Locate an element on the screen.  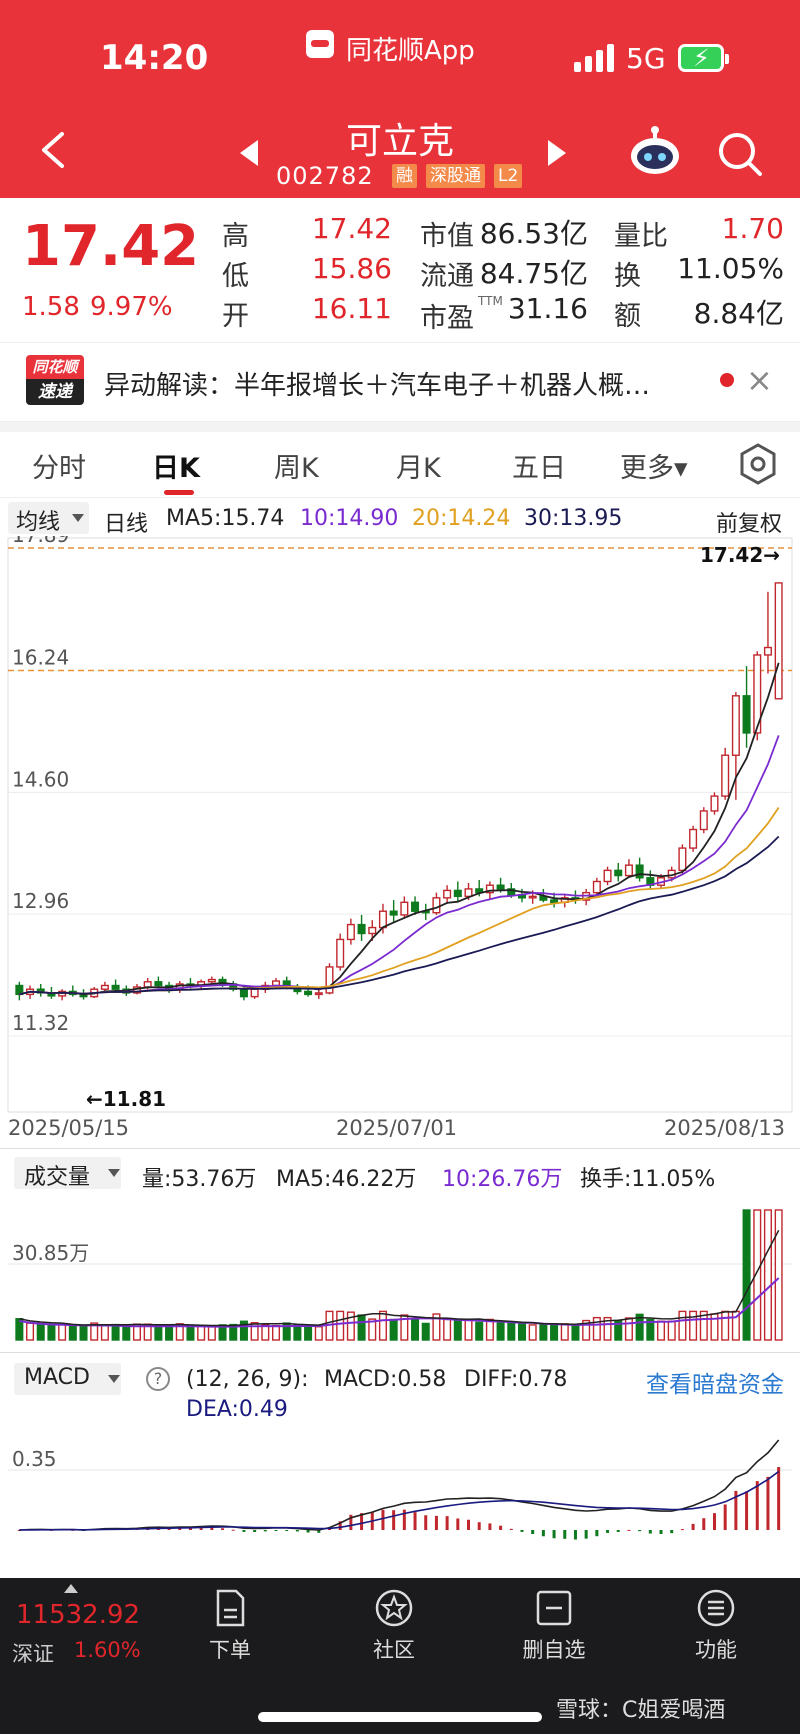
value-high: 17.42 is located at coordinates (351, 228).